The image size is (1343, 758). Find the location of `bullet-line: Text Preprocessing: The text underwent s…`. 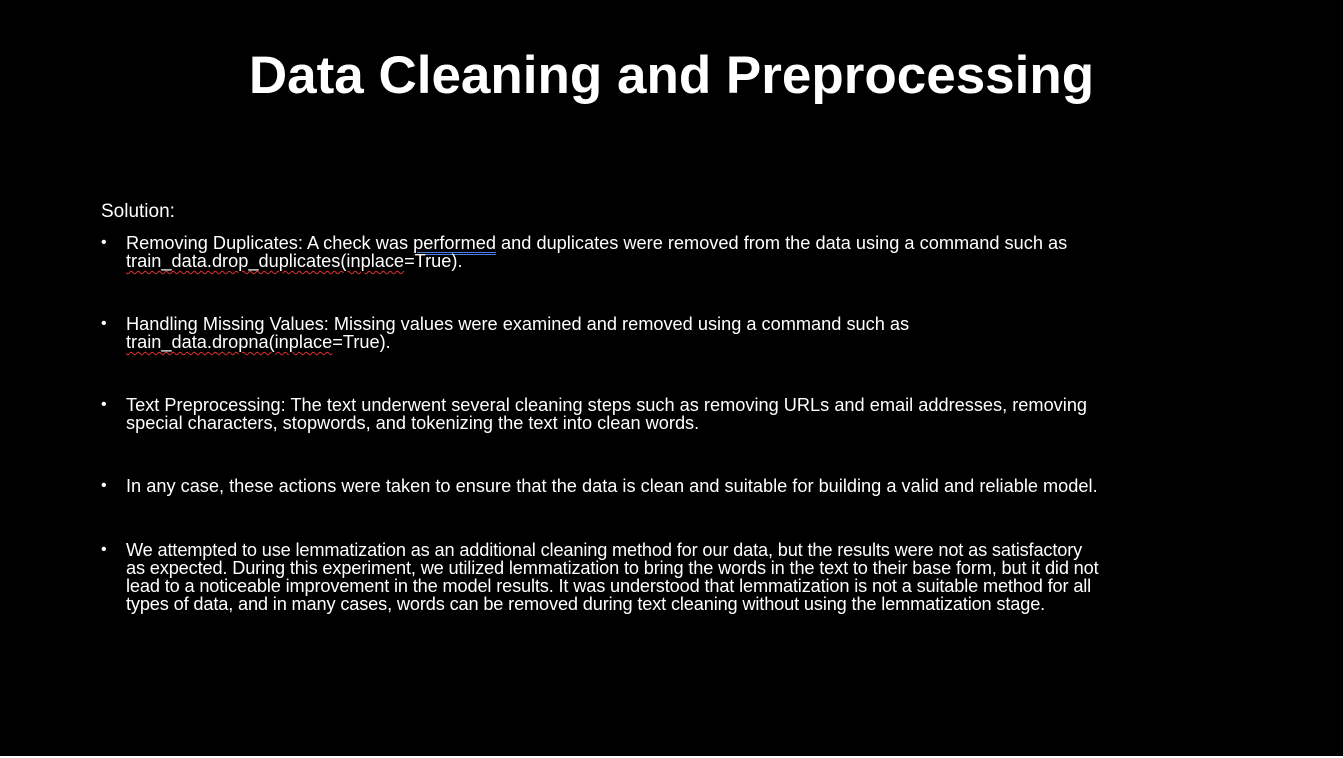

bullet-line: Text Preprocessing: The text underwent s… is located at coordinates (607, 405).